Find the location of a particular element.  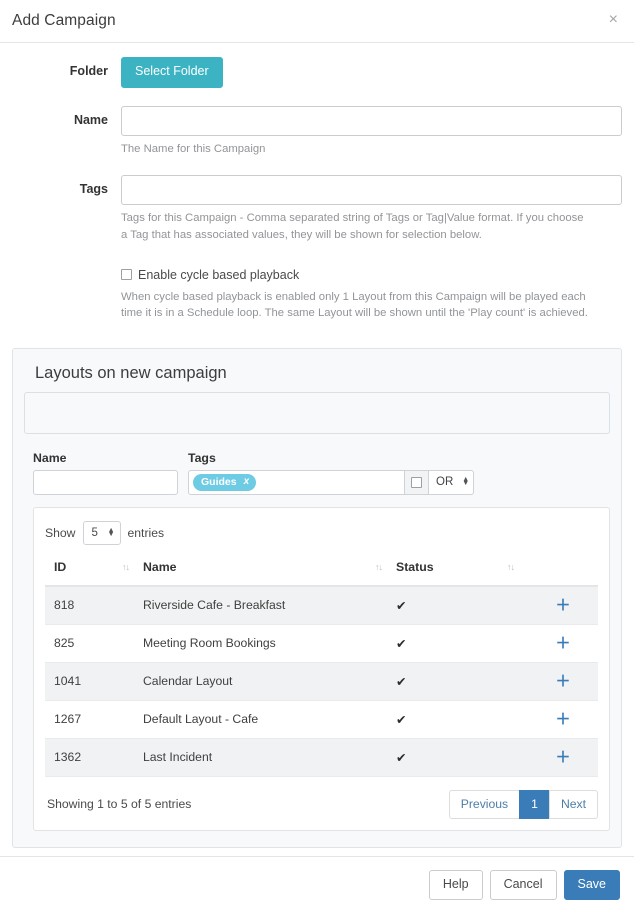

table-header-row: ID ↑↓ Name ↑↓ Status ↑↓ is located at coordinates (321, 573).